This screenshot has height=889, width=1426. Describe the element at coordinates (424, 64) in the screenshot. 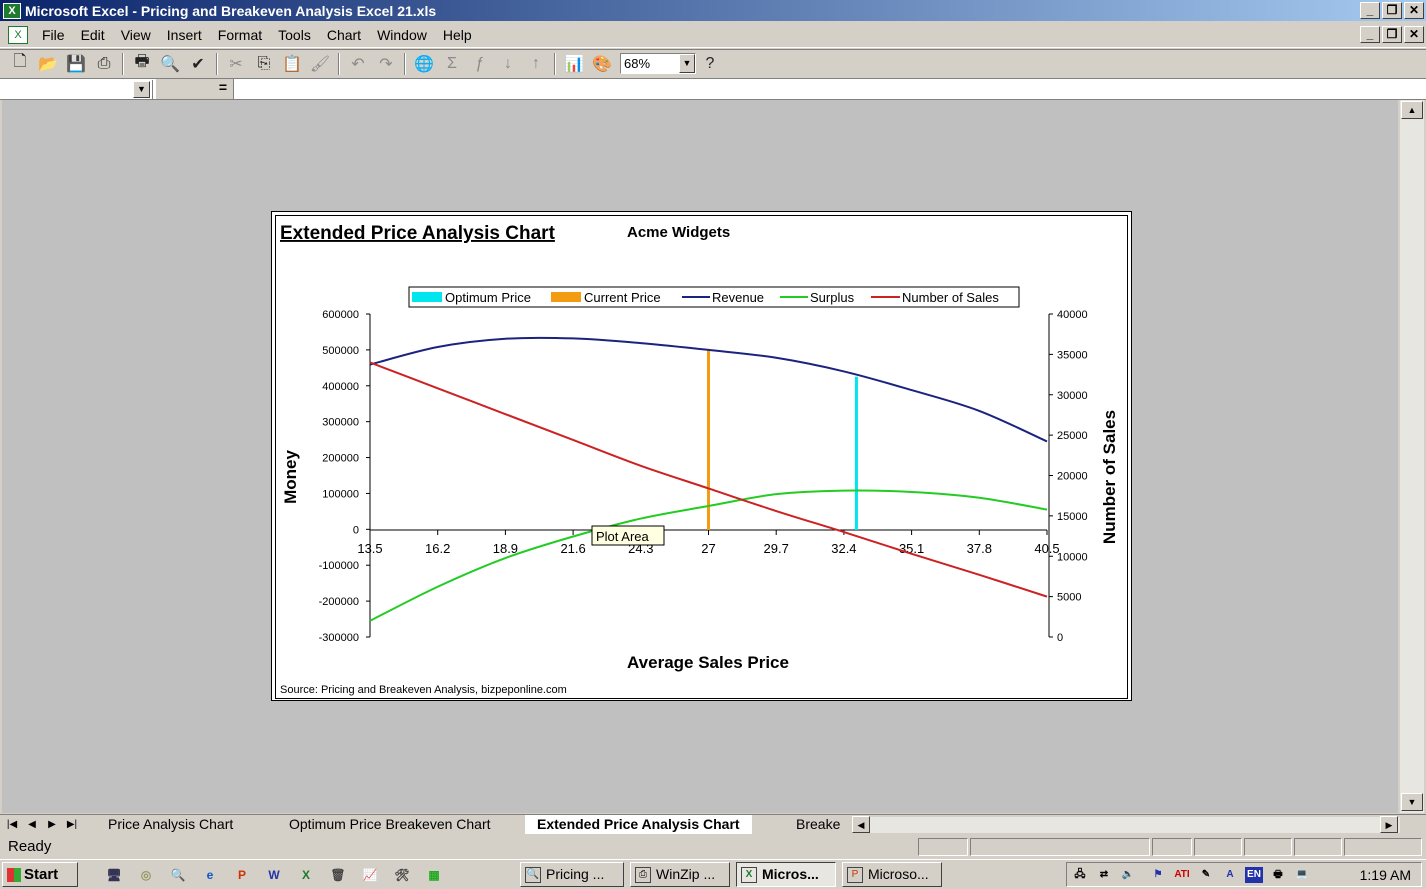

I see `hyperlink-icon: 🌐` at that location.